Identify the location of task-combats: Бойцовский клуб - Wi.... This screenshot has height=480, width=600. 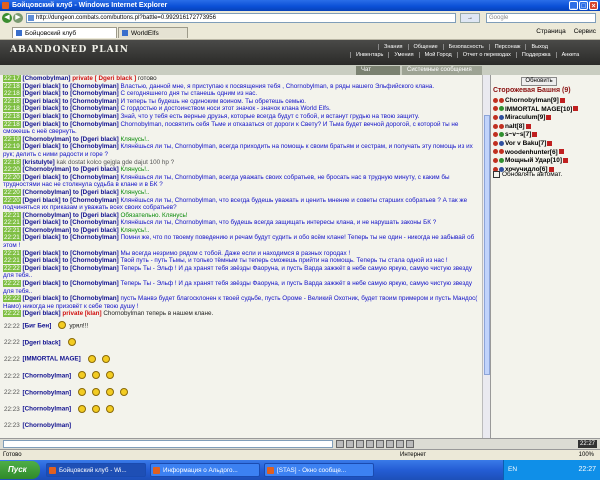
(96, 470).